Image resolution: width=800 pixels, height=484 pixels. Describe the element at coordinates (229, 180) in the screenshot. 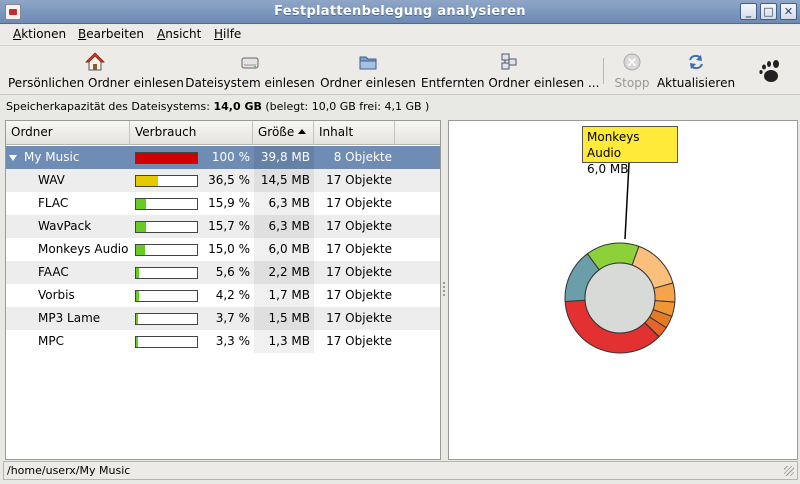

I see `usage-percent: 36,5 %` at that location.